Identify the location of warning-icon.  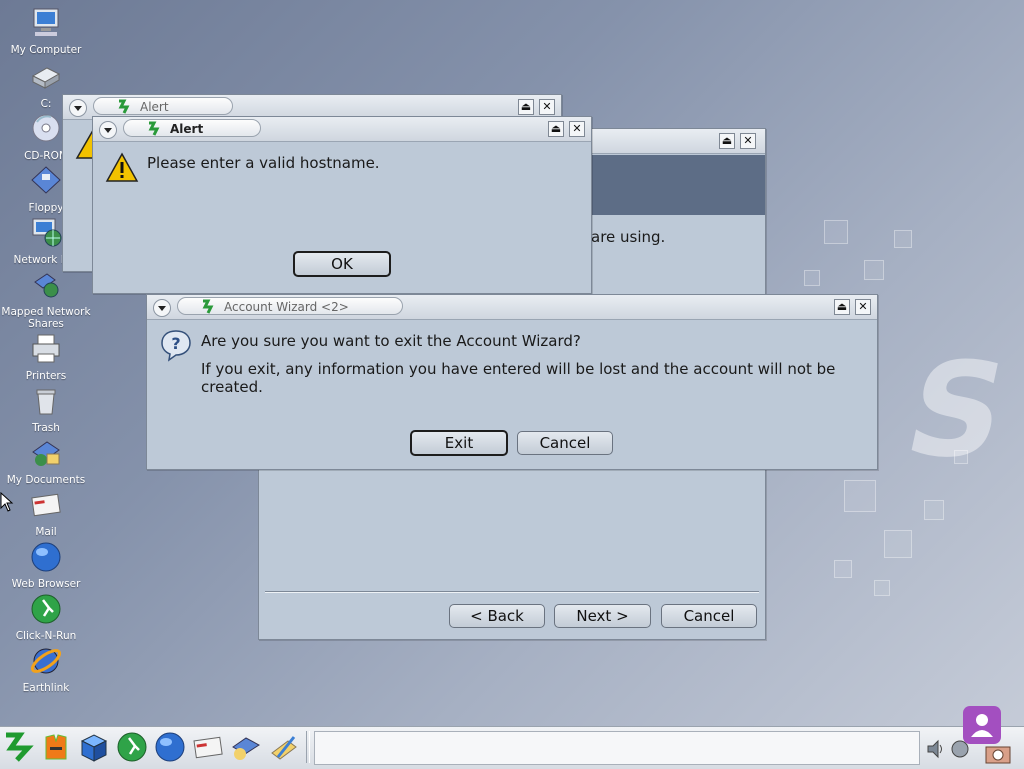
(122, 167).